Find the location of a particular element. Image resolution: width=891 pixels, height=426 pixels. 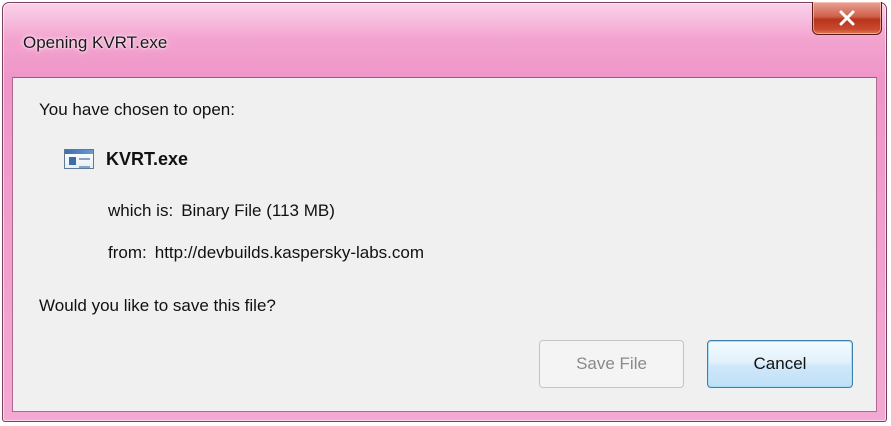

file-name: KVRT.exe is located at coordinates (147, 158).